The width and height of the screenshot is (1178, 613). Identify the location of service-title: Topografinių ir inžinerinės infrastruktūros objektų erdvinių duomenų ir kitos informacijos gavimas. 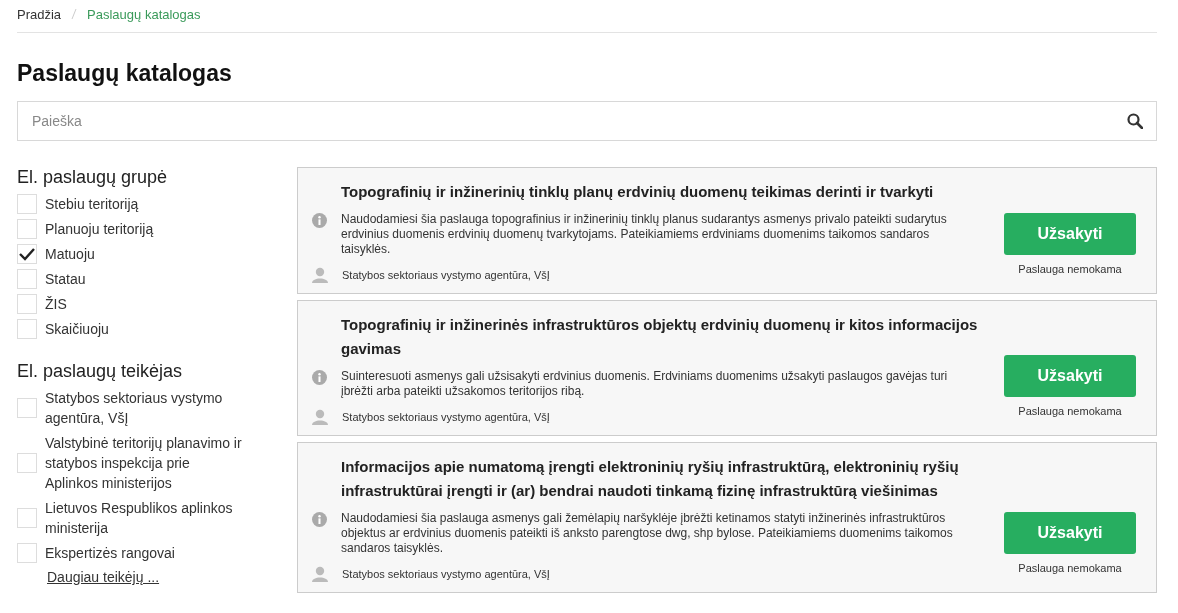
(670, 337).